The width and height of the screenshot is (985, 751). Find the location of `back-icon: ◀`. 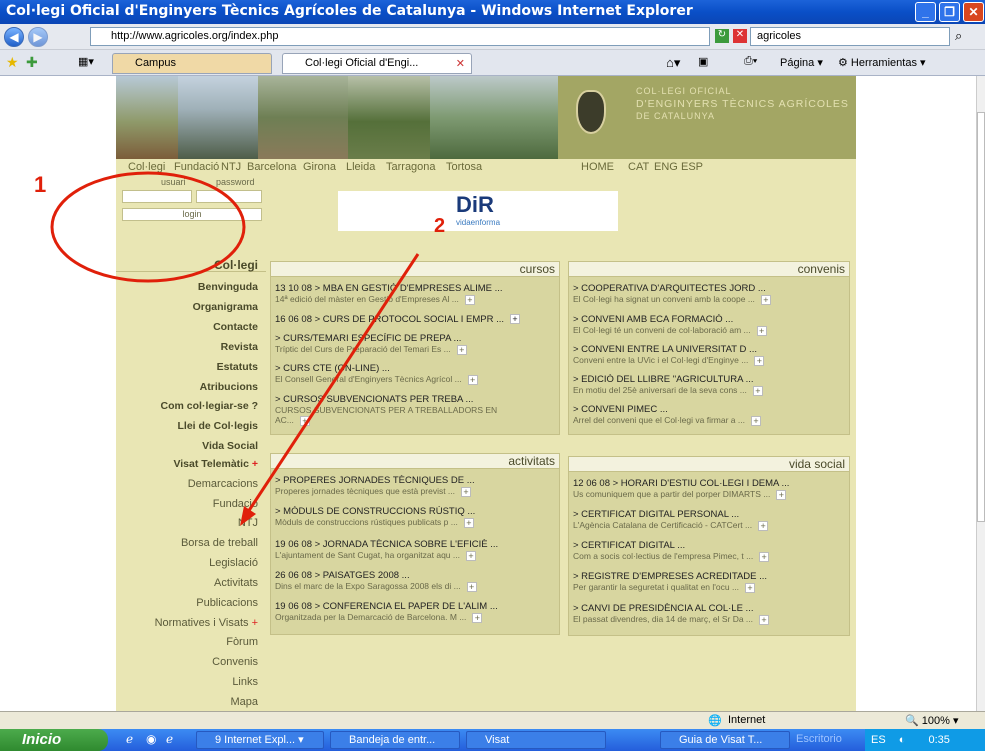

back-icon: ◀ is located at coordinates (14, 37).